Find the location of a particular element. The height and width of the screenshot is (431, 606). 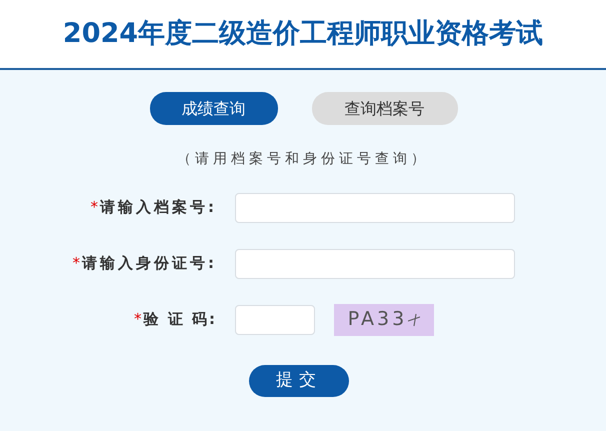

captcha-field is located at coordinates (275, 319).